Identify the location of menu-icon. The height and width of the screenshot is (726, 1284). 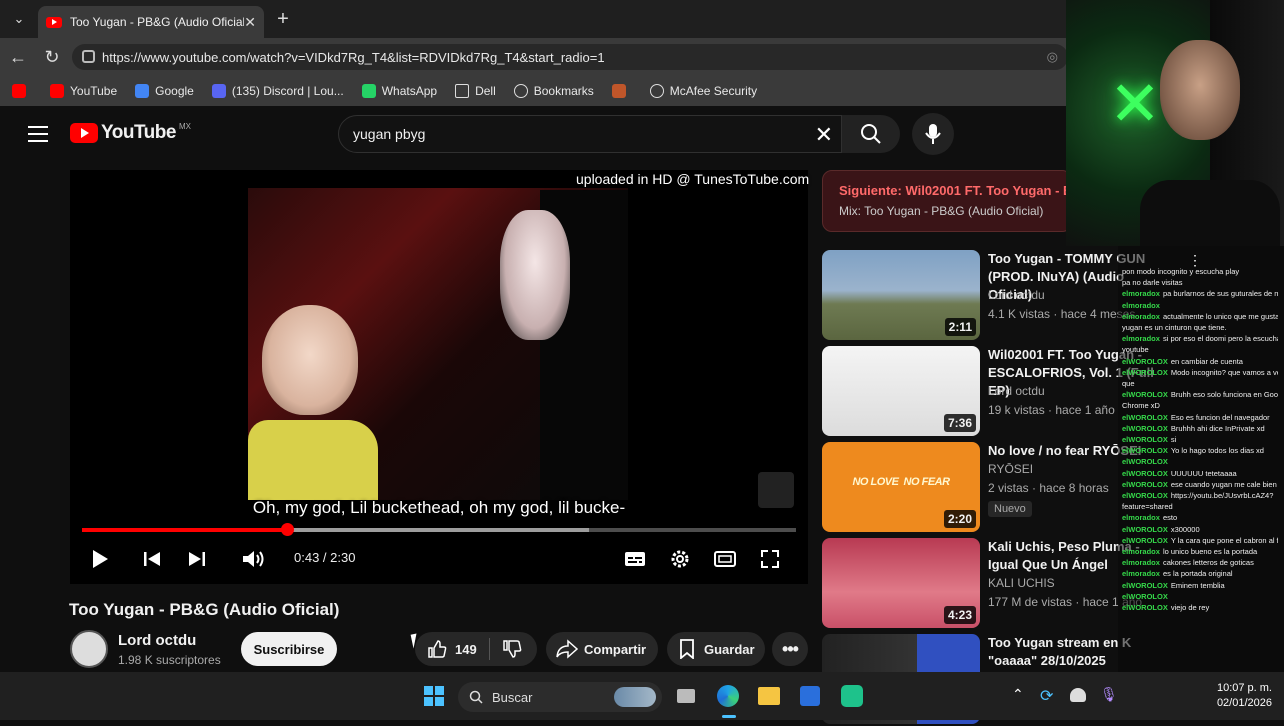
(38, 134).